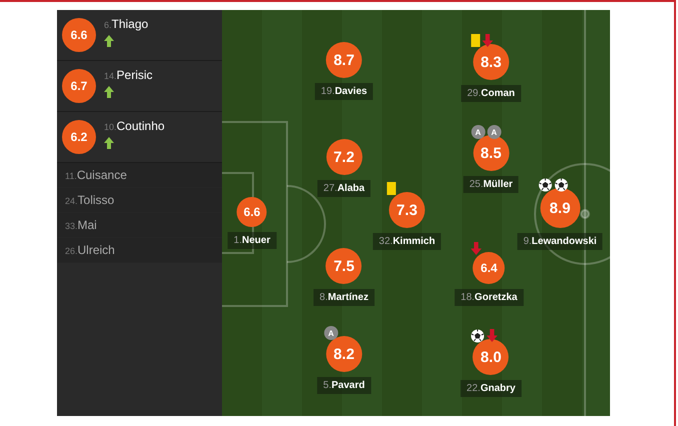 The image size is (678, 426). I want to click on rating-badge: 8.7, so click(344, 60).